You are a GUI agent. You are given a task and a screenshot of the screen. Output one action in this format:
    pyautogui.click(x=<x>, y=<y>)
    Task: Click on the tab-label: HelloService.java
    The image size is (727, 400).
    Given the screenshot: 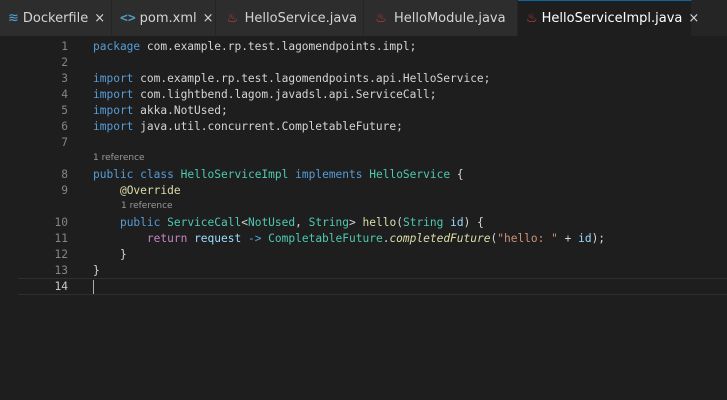 What is the action you would take?
    pyautogui.click(x=300, y=18)
    